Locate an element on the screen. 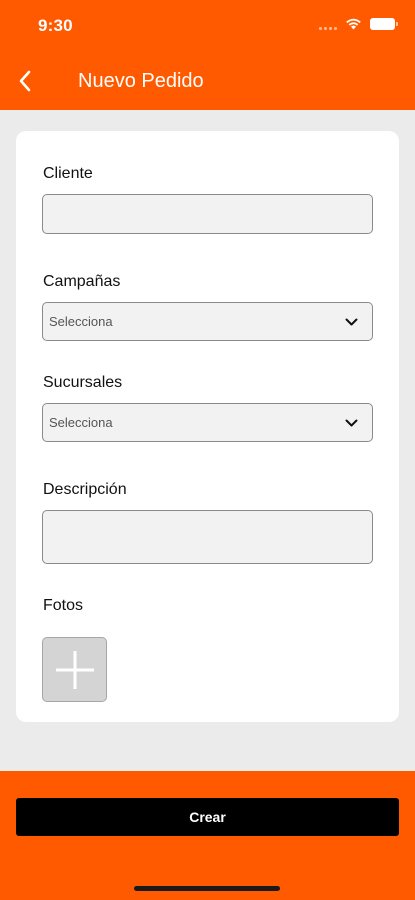  back-button is located at coordinates (25, 81).